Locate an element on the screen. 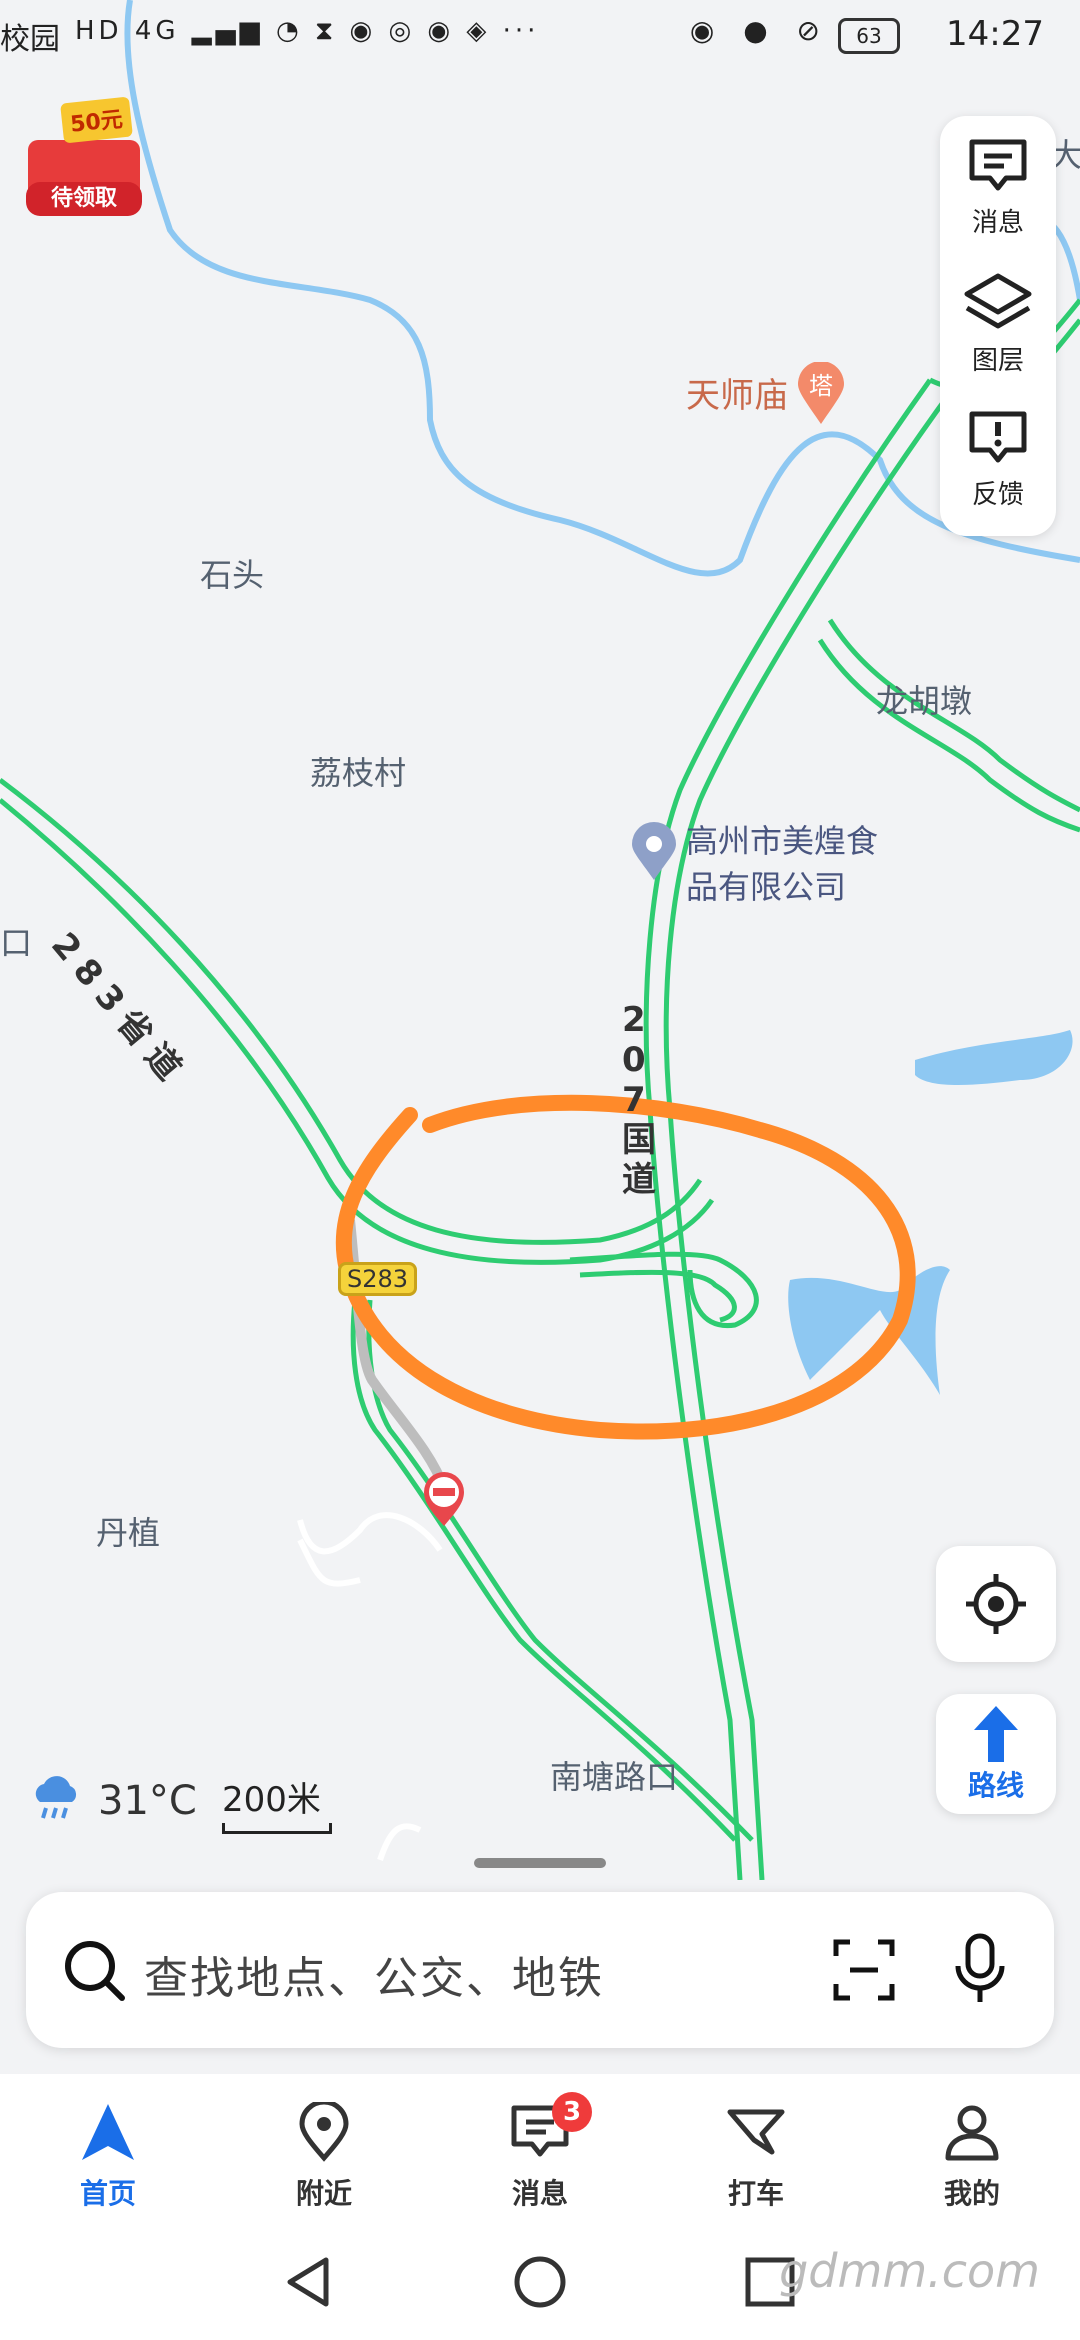 This screenshot has height=2340, width=1080. temple-marker-icon: 塔 is located at coordinates (821, 394).